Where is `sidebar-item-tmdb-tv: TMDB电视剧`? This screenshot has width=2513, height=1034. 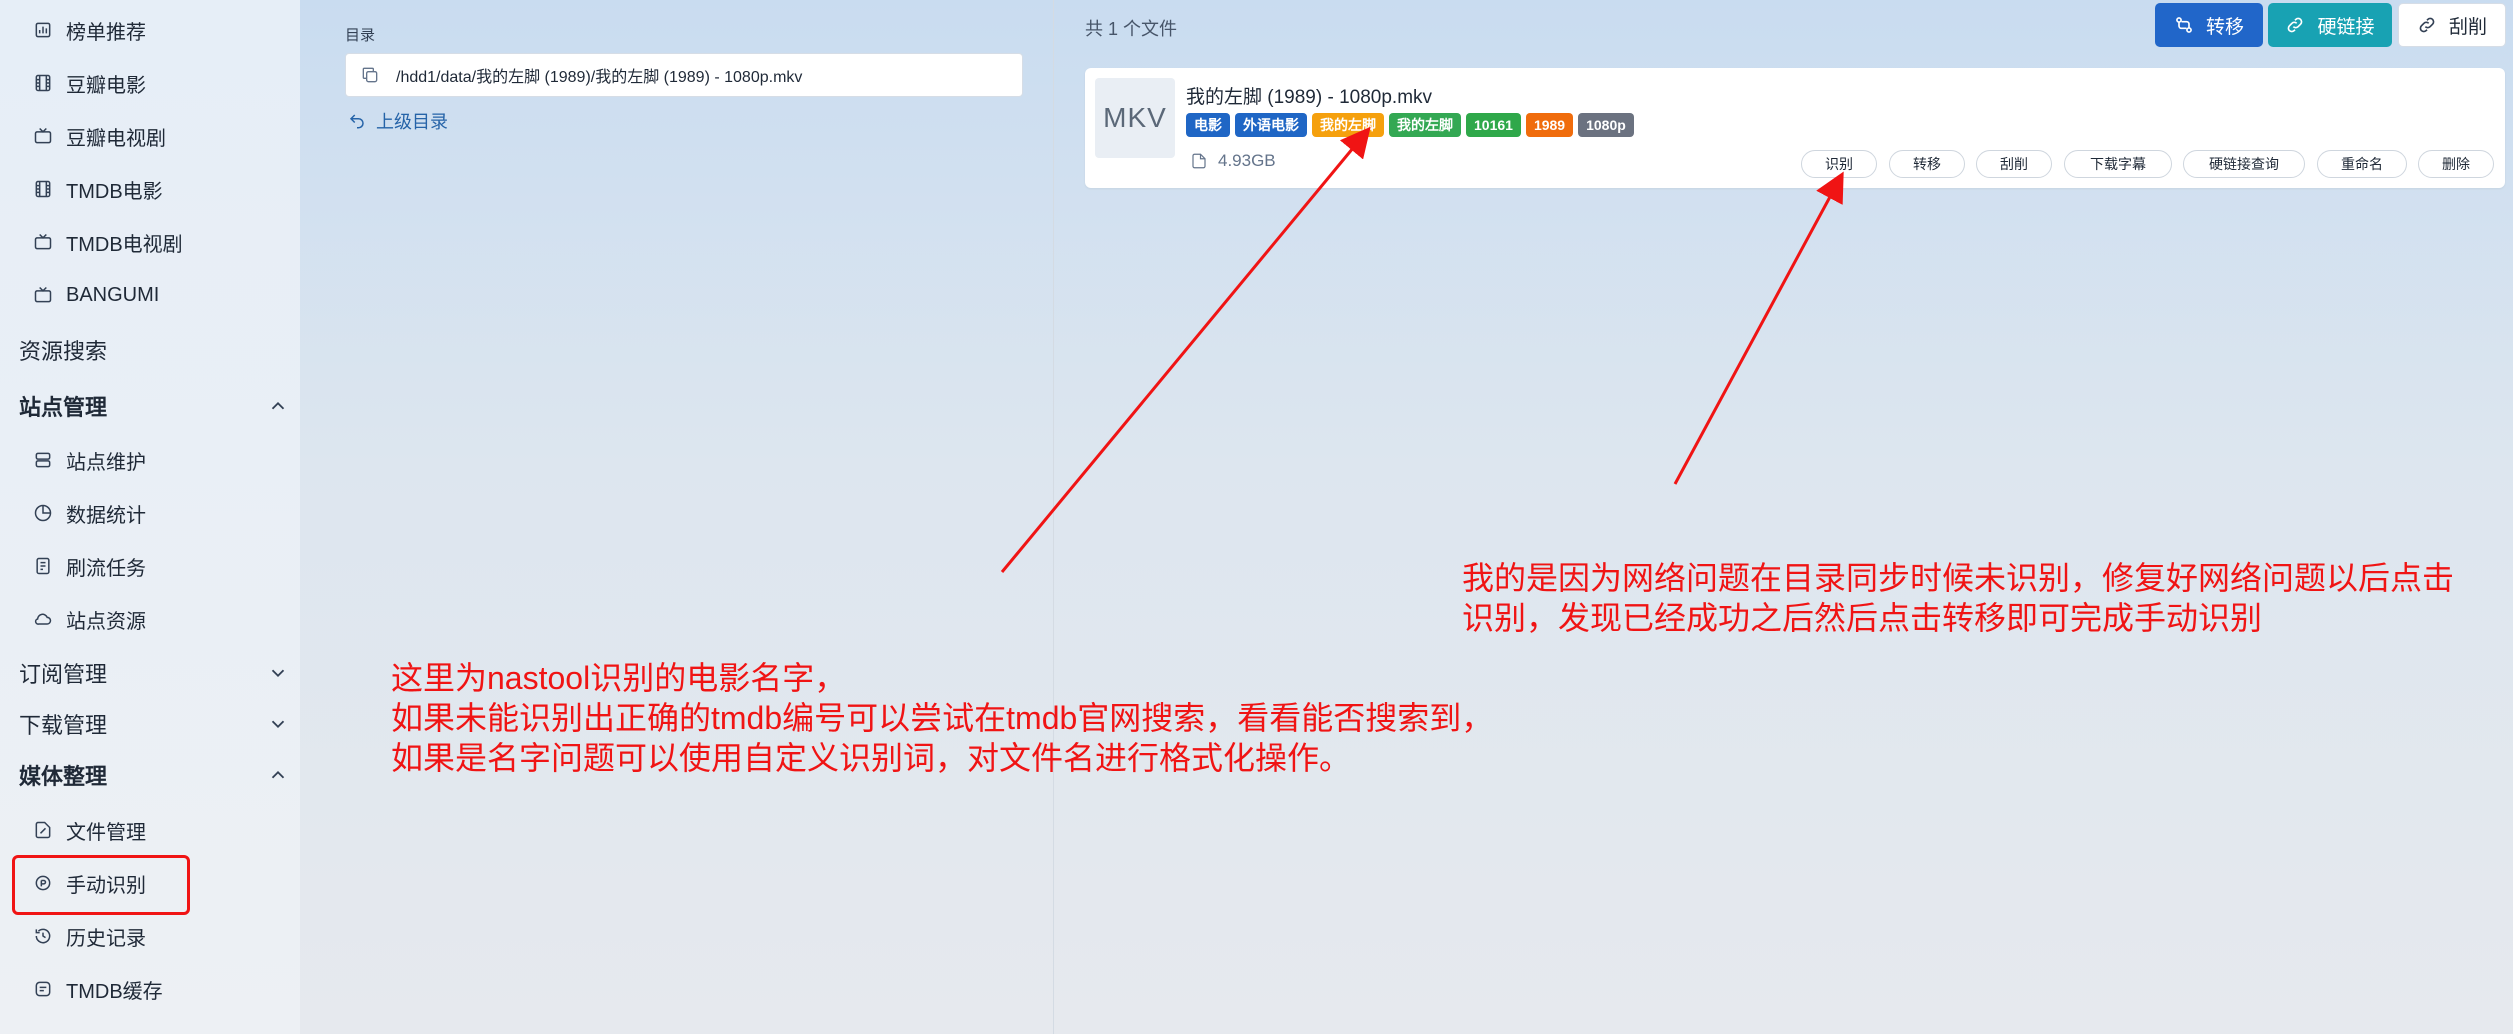 sidebar-item-tmdb-tv: TMDB电视剧 is located at coordinates (107, 242).